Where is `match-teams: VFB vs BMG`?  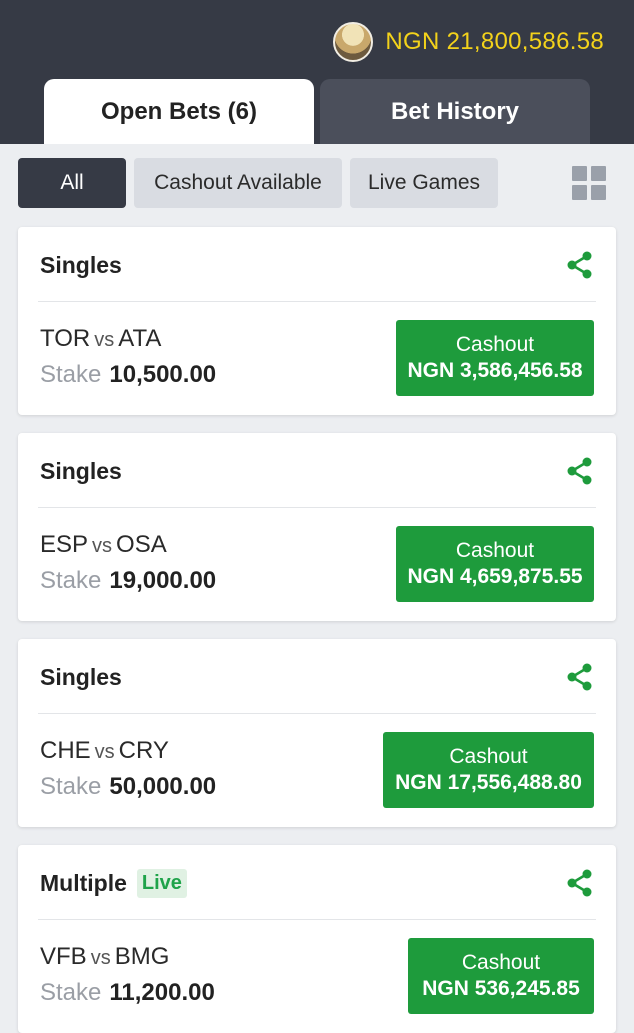 match-teams: VFB vs BMG is located at coordinates (104, 957).